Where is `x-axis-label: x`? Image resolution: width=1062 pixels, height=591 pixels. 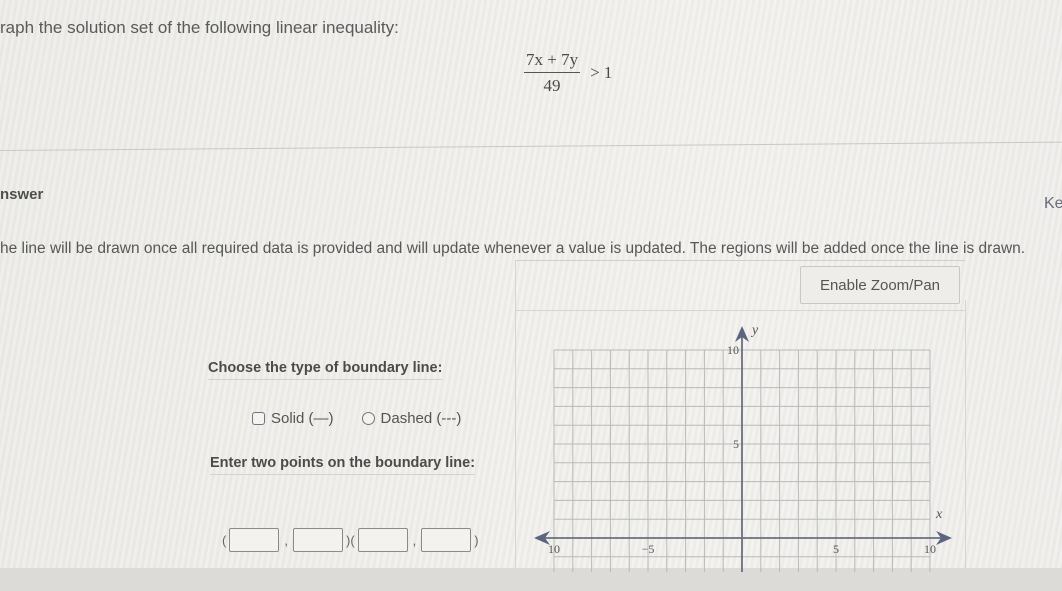 x-axis-label: x is located at coordinates (939, 514).